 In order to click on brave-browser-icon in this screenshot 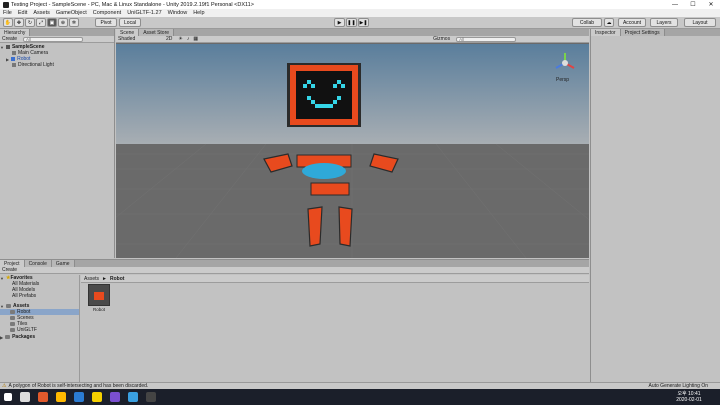, I will do `click(43, 397)`.